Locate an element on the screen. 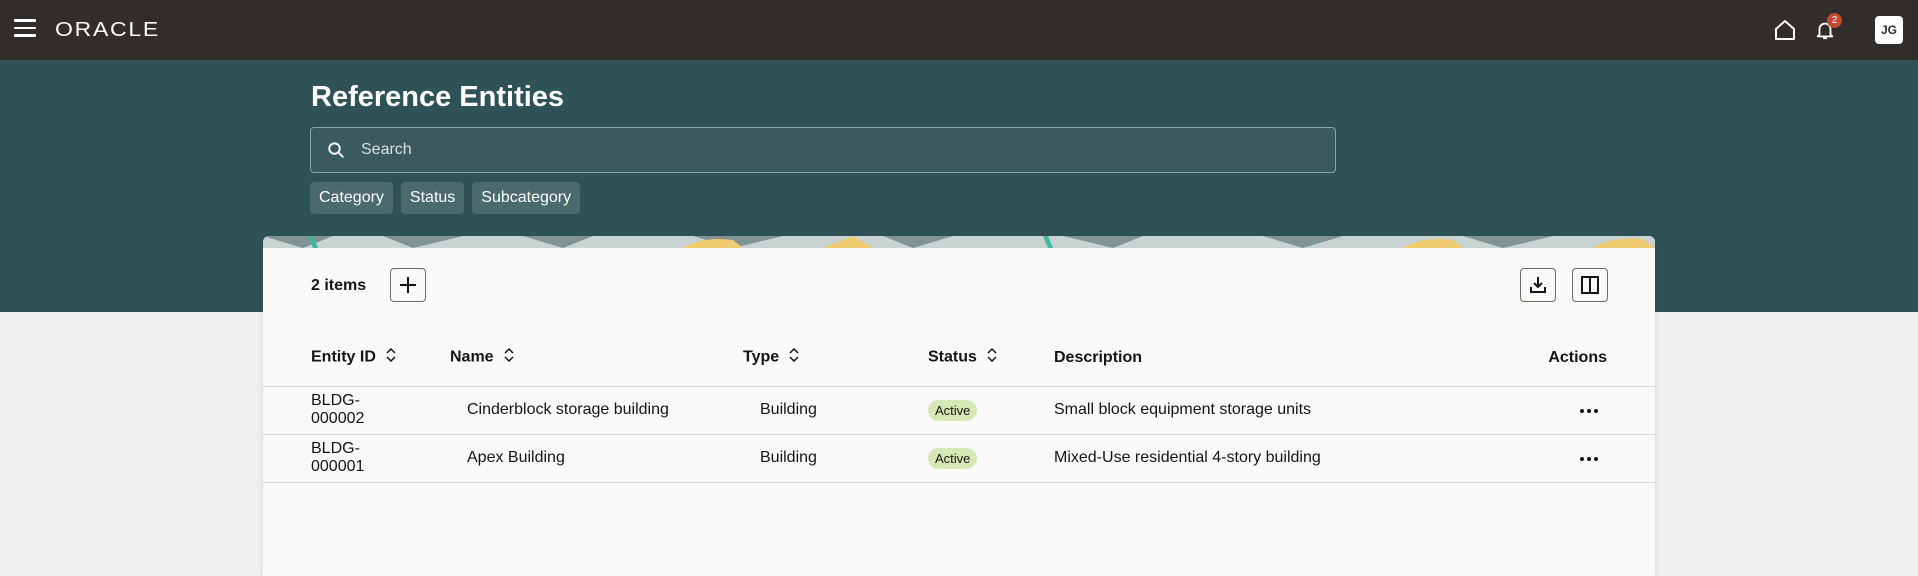 This screenshot has height=576, width=1918. column-header-name: Name is located at coordinates (547, 354).